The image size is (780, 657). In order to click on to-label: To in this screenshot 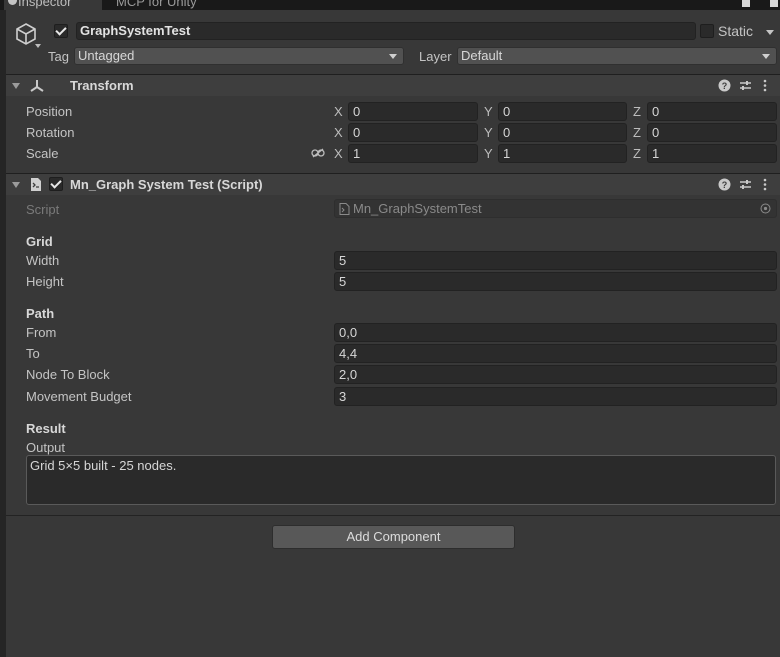, I will do `click(33, 353)`.